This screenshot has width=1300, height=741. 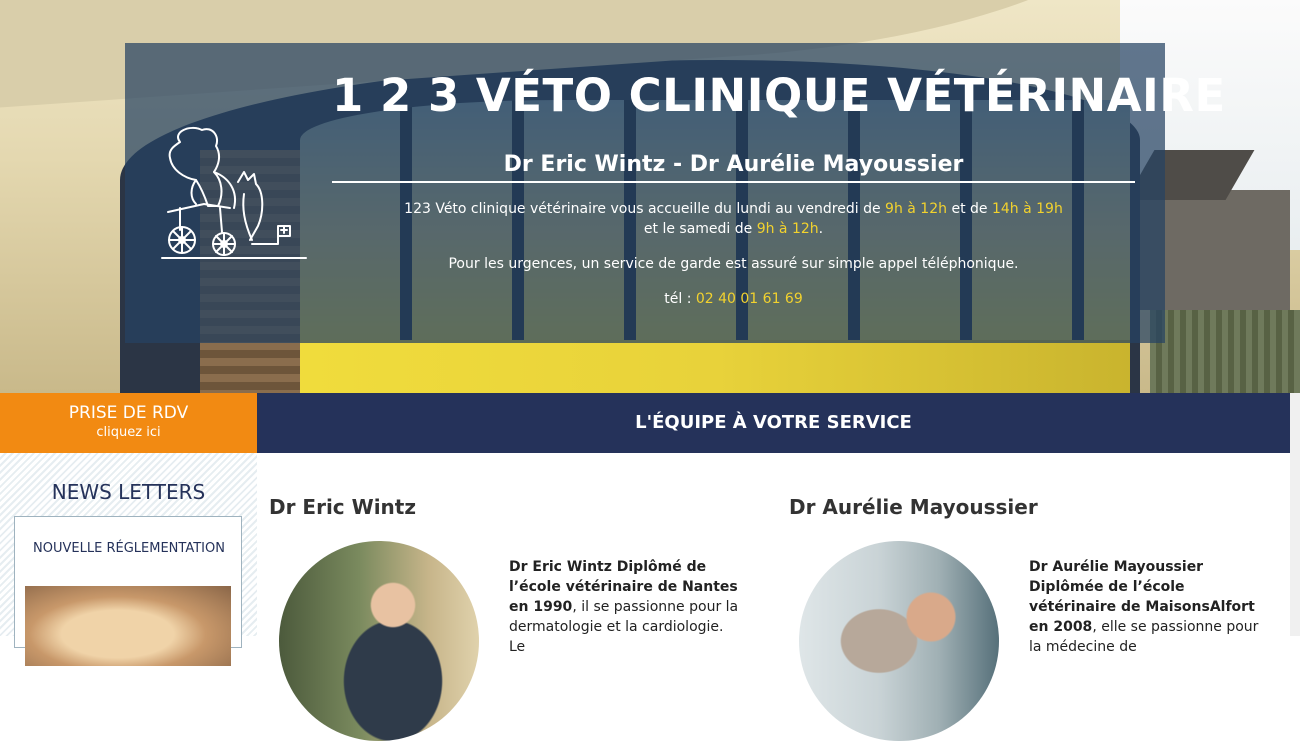 I want to click on team-section-header: L'ÉQUIPE À VOTRE SERVICE, so click(x=773, y=423).